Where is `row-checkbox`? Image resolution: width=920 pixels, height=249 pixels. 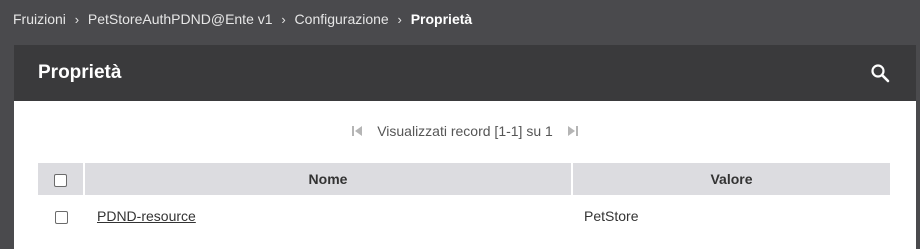
row-checkbox is located at coordinates (61, 217).